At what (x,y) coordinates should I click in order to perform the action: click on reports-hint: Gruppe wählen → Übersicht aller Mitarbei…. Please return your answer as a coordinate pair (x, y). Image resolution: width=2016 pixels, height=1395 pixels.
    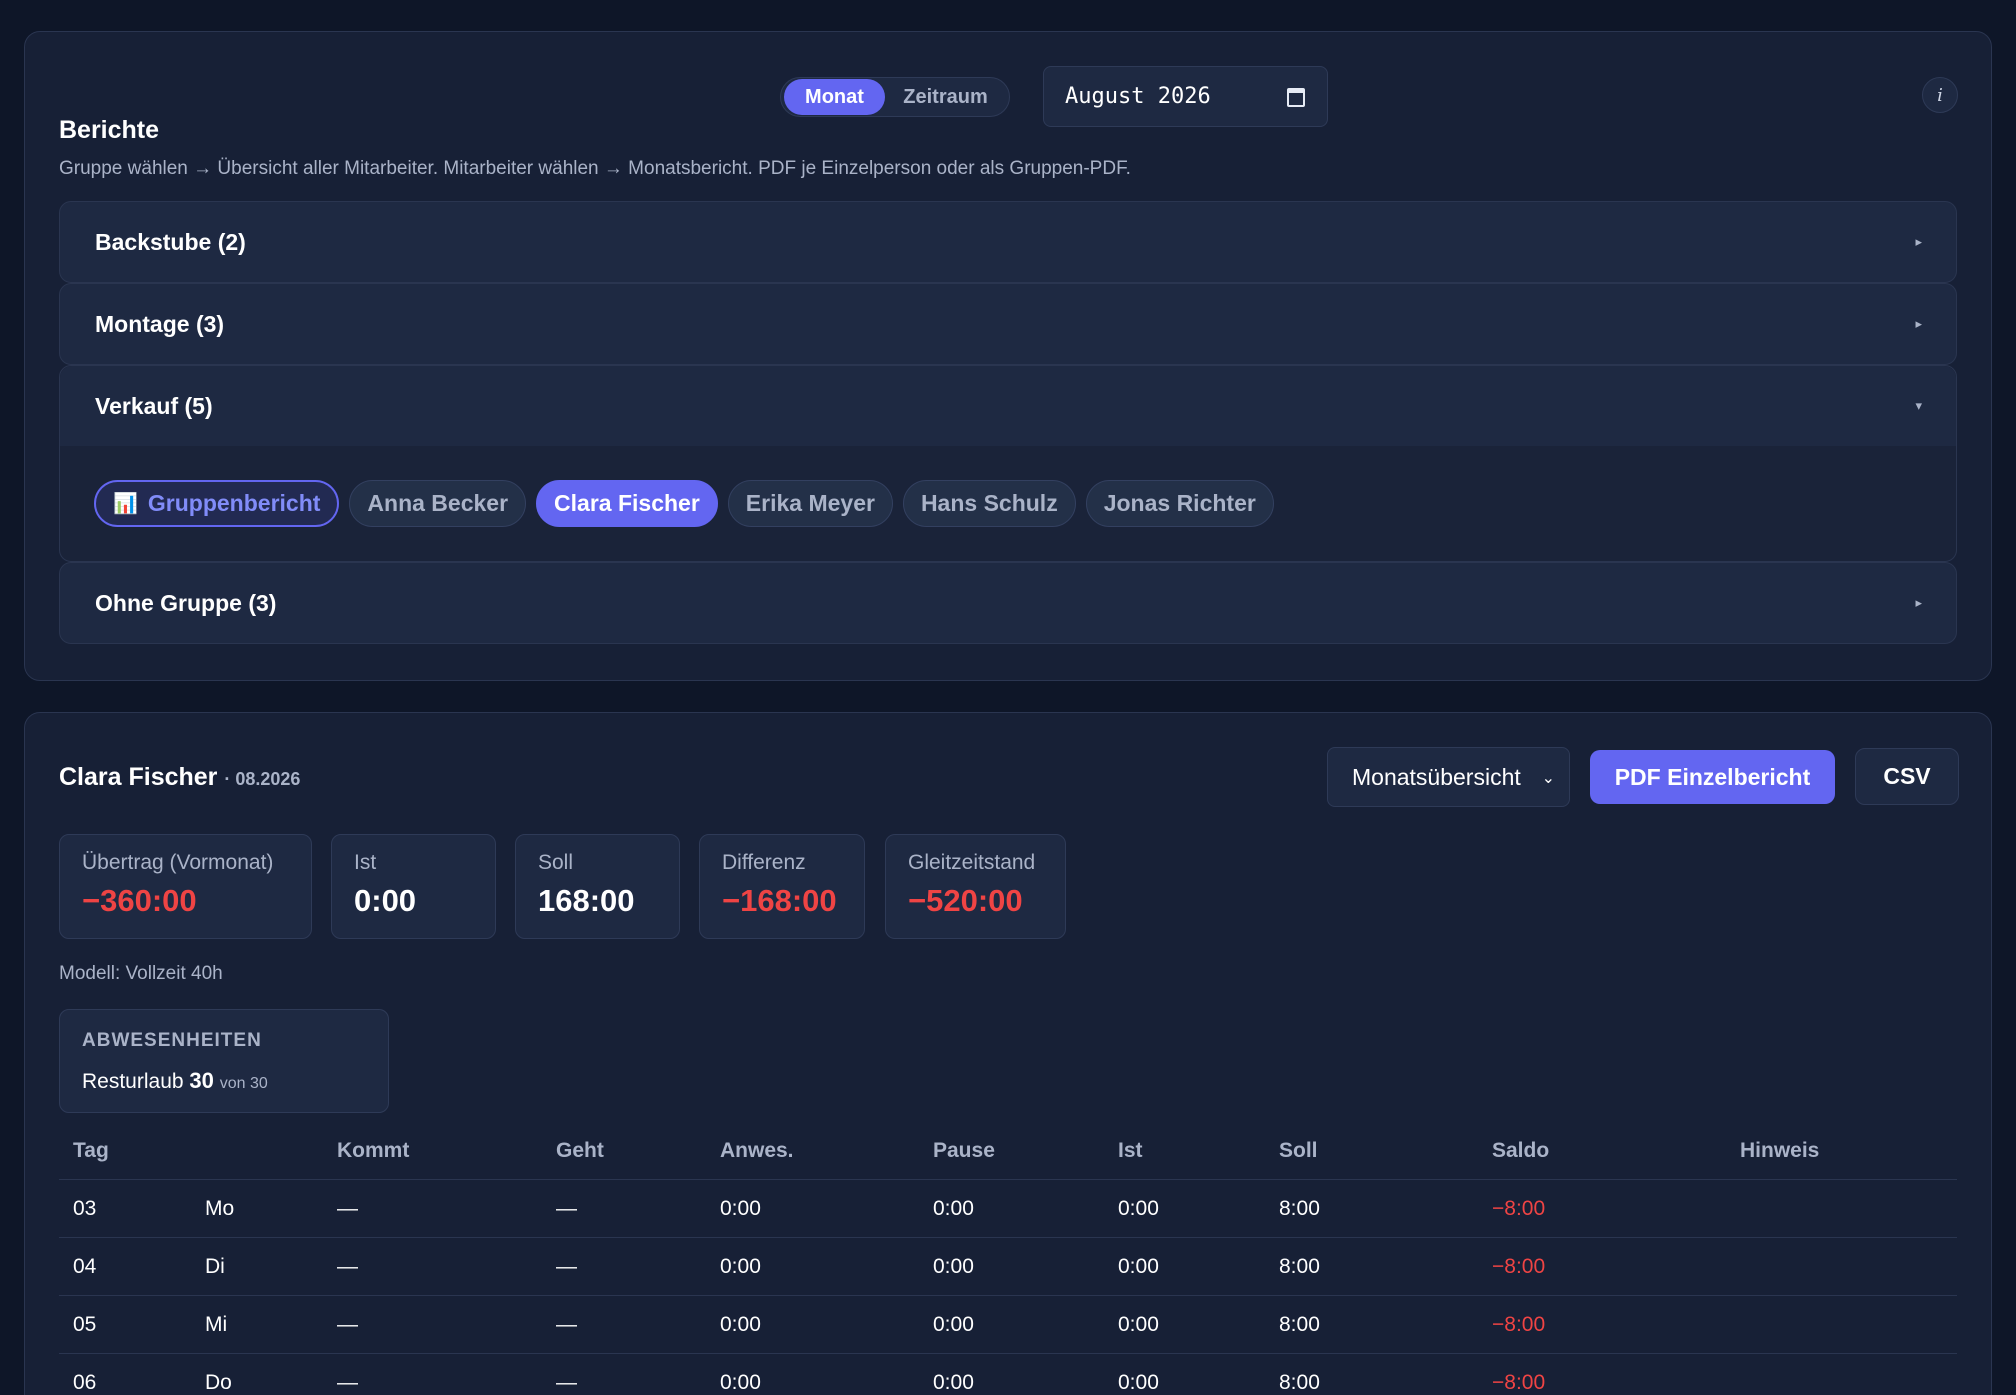
    Looking at the image, I should click on (595, 168).